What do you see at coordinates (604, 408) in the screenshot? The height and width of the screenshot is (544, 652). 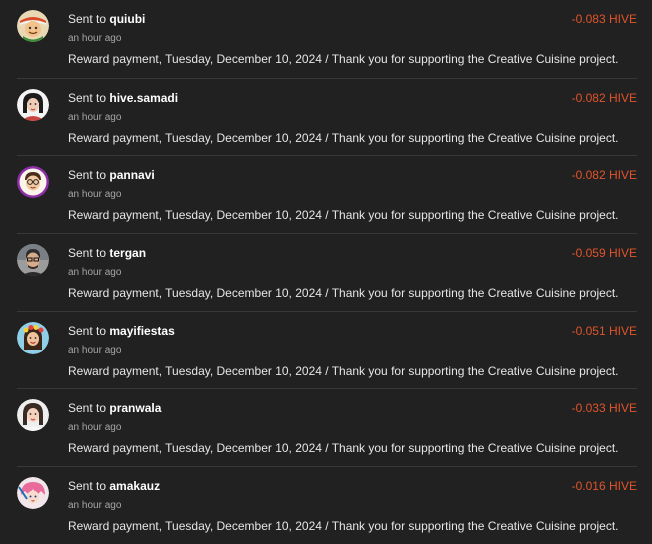 I see `amount: -0.033 HIVE` at bounding box center [604, 408].